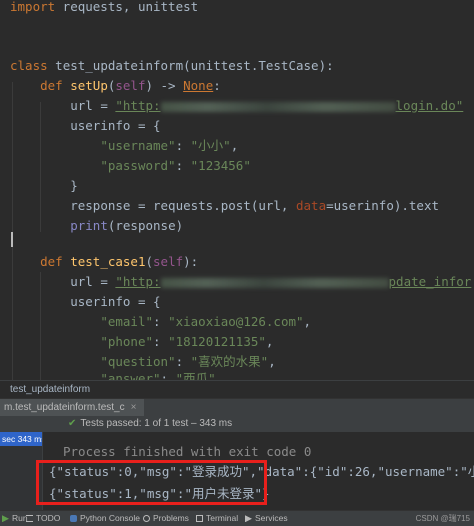 Image resolution: width=474 pixels, height=526 pixels. What do you see at coordinates (169, 145) in the screenshot?
I see `code-line: "username": "小小",` at bounding box center [169, 145].